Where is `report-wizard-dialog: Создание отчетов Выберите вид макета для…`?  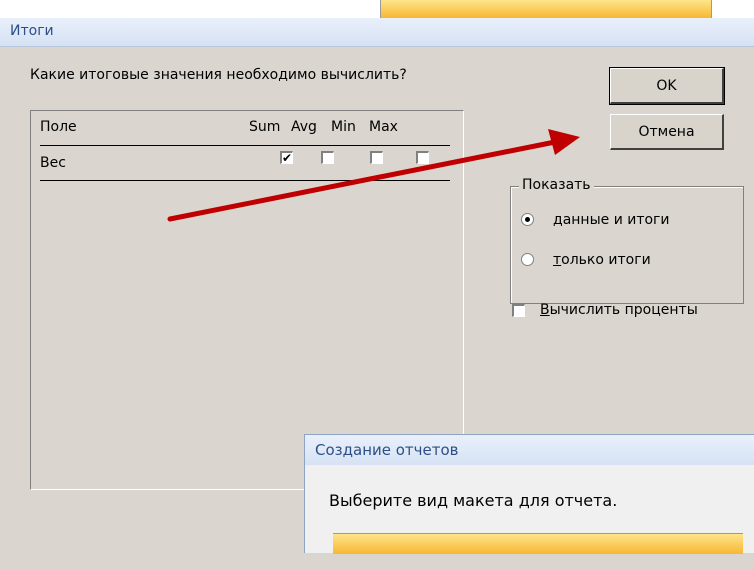 report-wizard-dialog: Создание отчетов Выберите вид макета для… is located at coordinates (529, 494).